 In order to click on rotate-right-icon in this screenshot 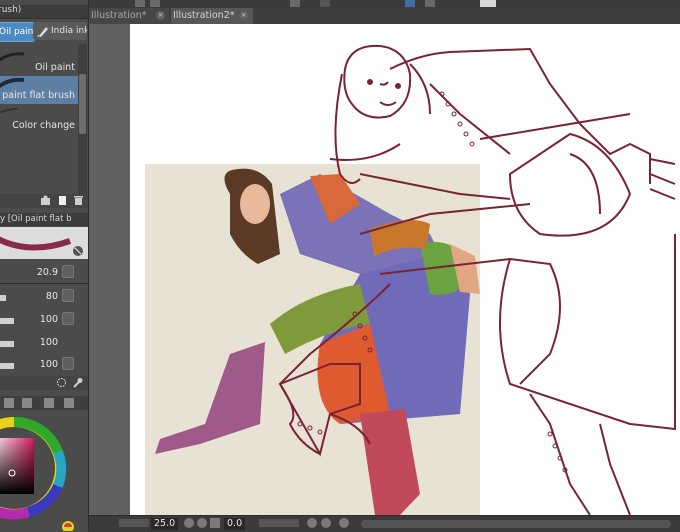, I will do `click(326, 523)`.